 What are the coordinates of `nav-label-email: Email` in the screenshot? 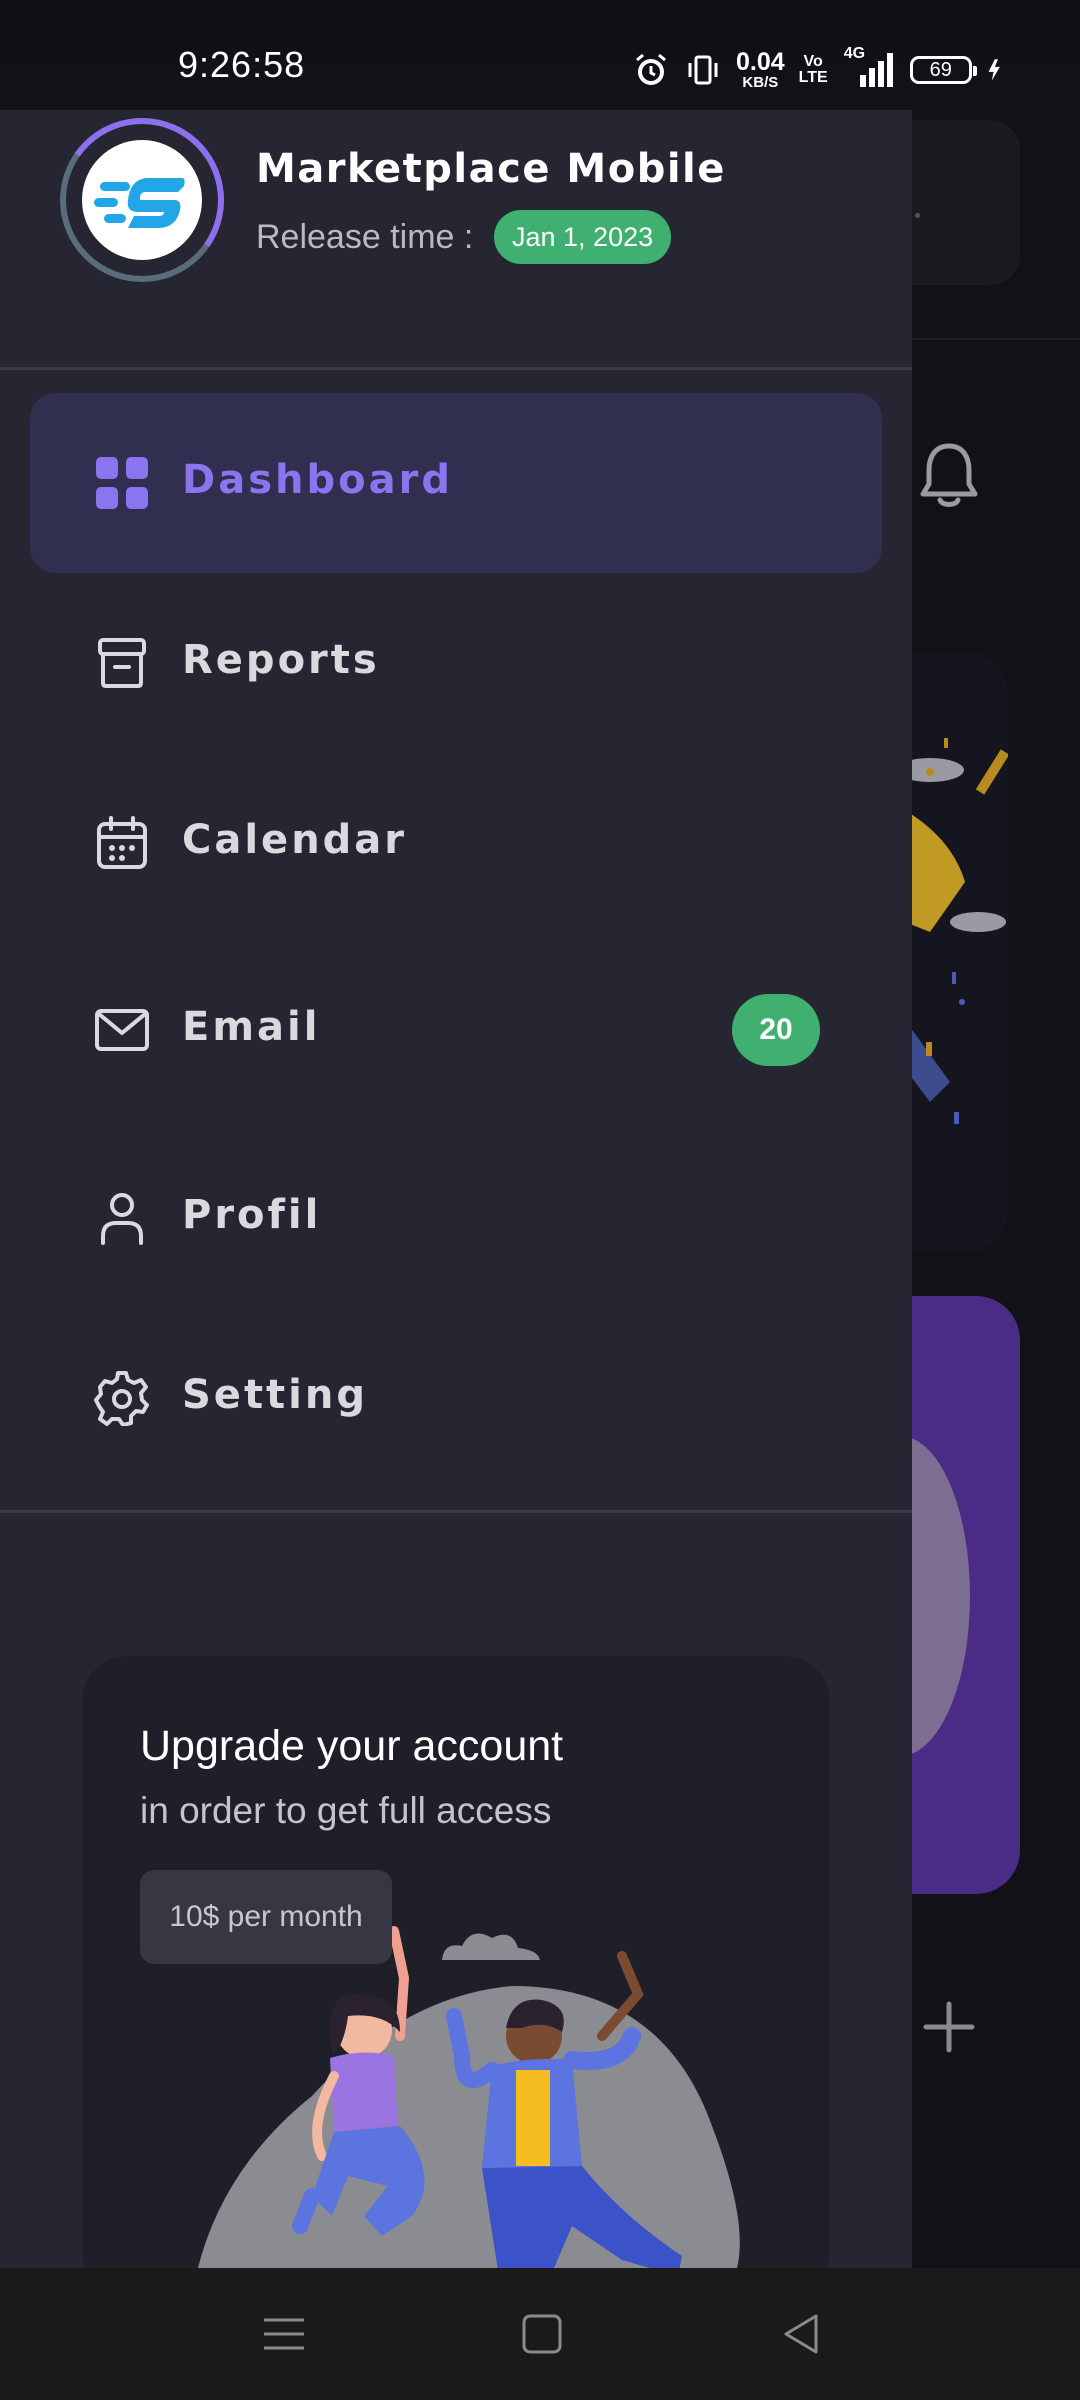 It's located at (251, 1027).